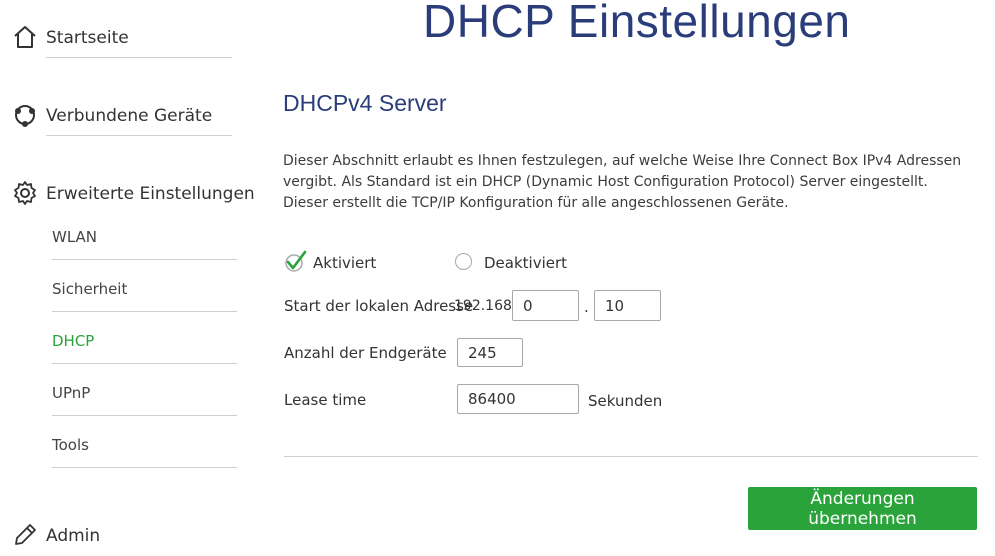  I want to click on start-address-label: Start der lokalen Adresse, so click(379, 306).